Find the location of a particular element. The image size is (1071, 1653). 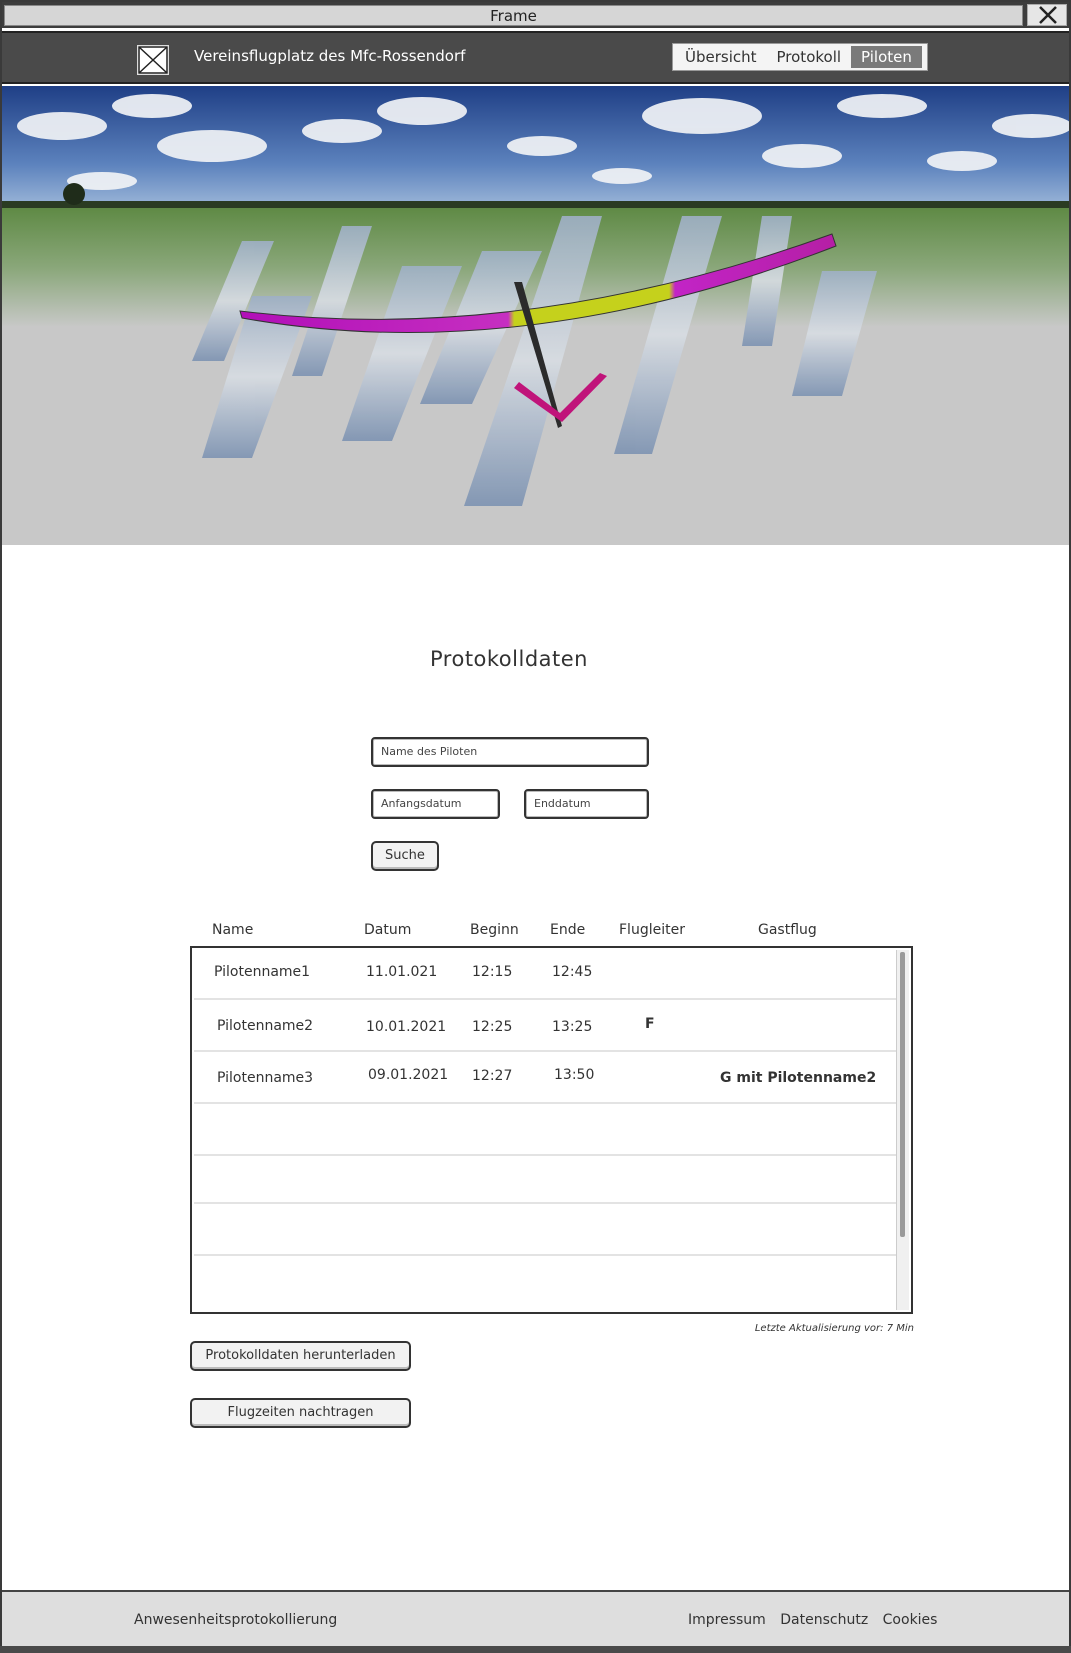

footer-link-impressum: Impressum is located at coordinates (727, 1620).